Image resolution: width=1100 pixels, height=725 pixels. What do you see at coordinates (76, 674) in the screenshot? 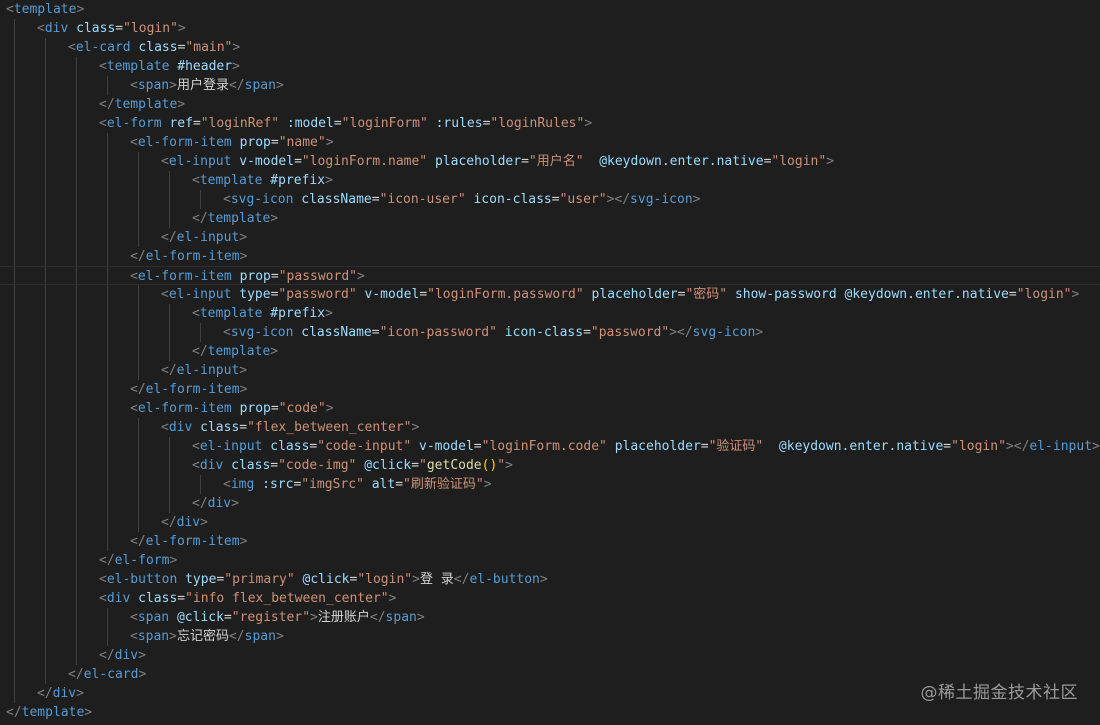
I see `code-line: </el-card>` at bounding box center [76, 674].